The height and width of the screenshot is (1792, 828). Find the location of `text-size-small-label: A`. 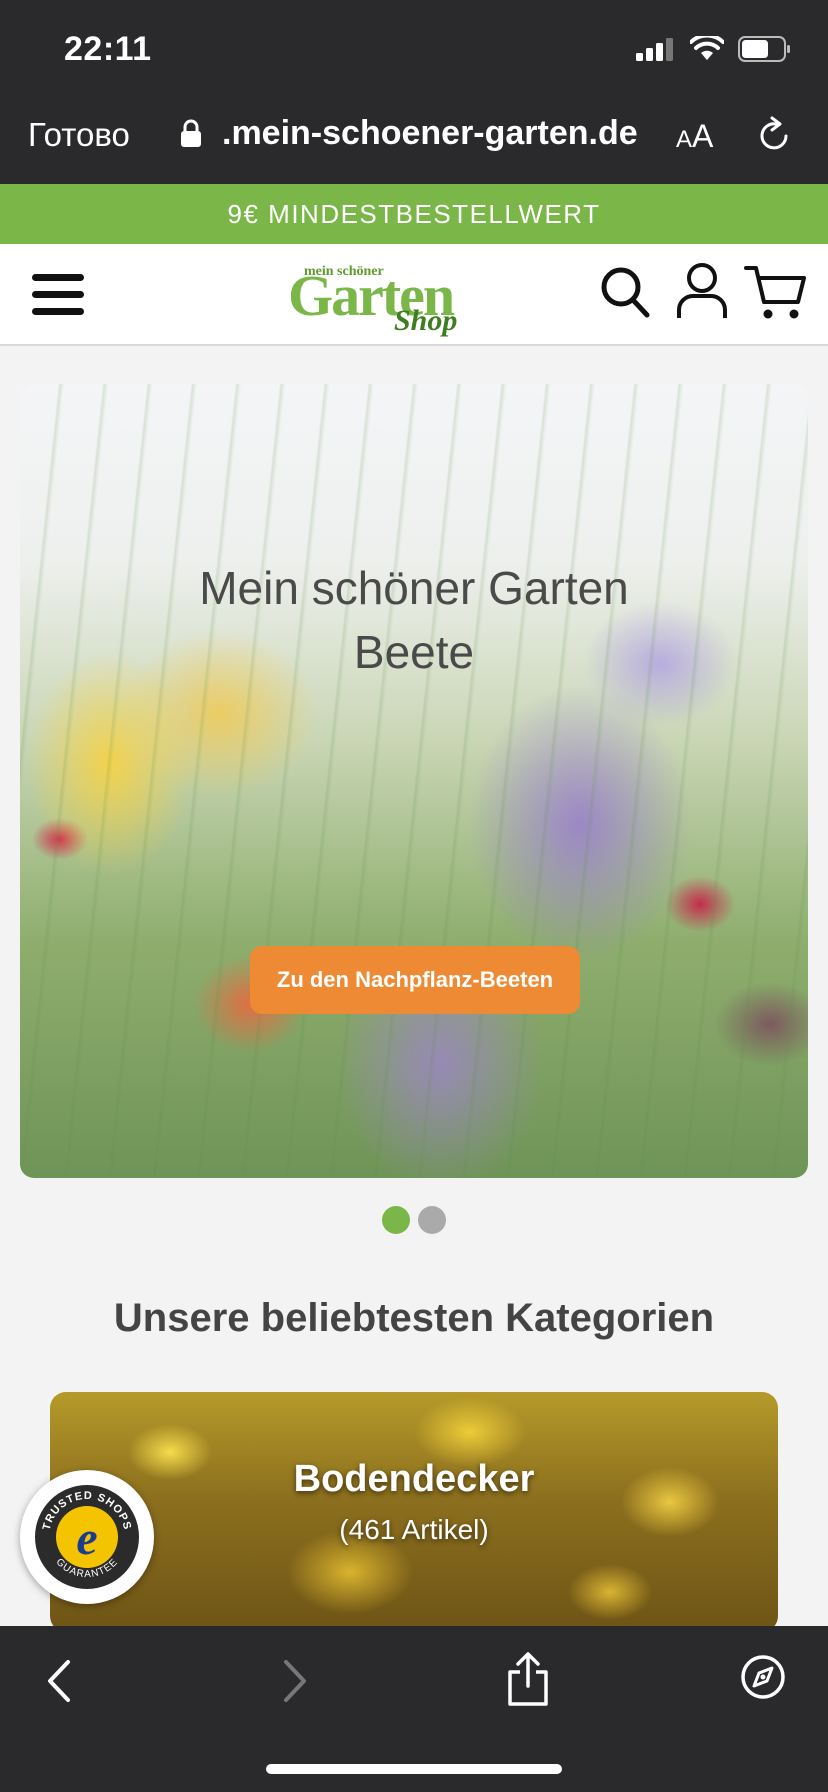

text-size-small-label: A is located at coordinates (684, 139).